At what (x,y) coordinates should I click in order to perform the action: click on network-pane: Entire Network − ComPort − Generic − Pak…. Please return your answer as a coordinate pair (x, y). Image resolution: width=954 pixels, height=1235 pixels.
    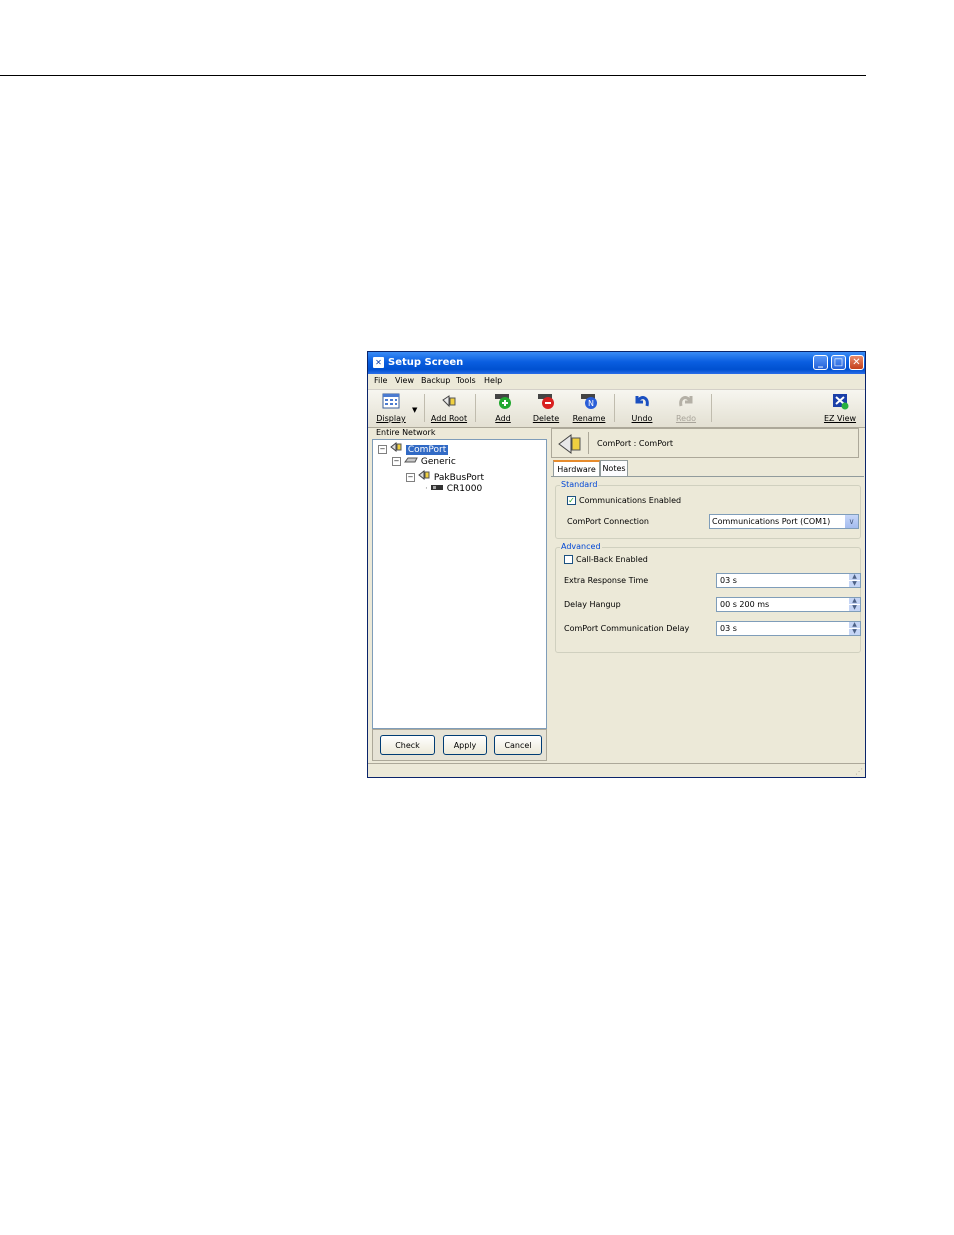
    Looking at the image, I should click on (459, 594).